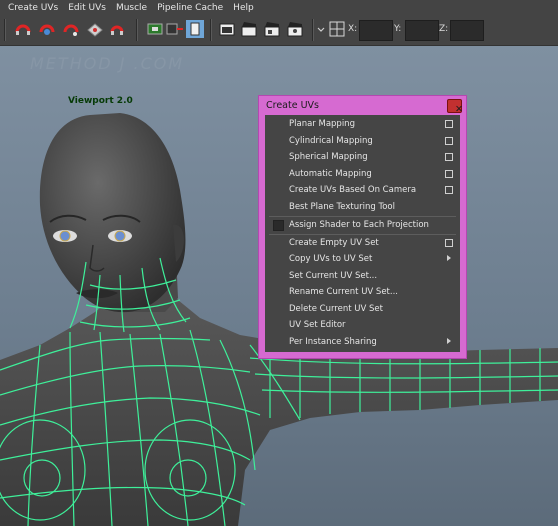  I want to click on left-iris, so click(65, 236).